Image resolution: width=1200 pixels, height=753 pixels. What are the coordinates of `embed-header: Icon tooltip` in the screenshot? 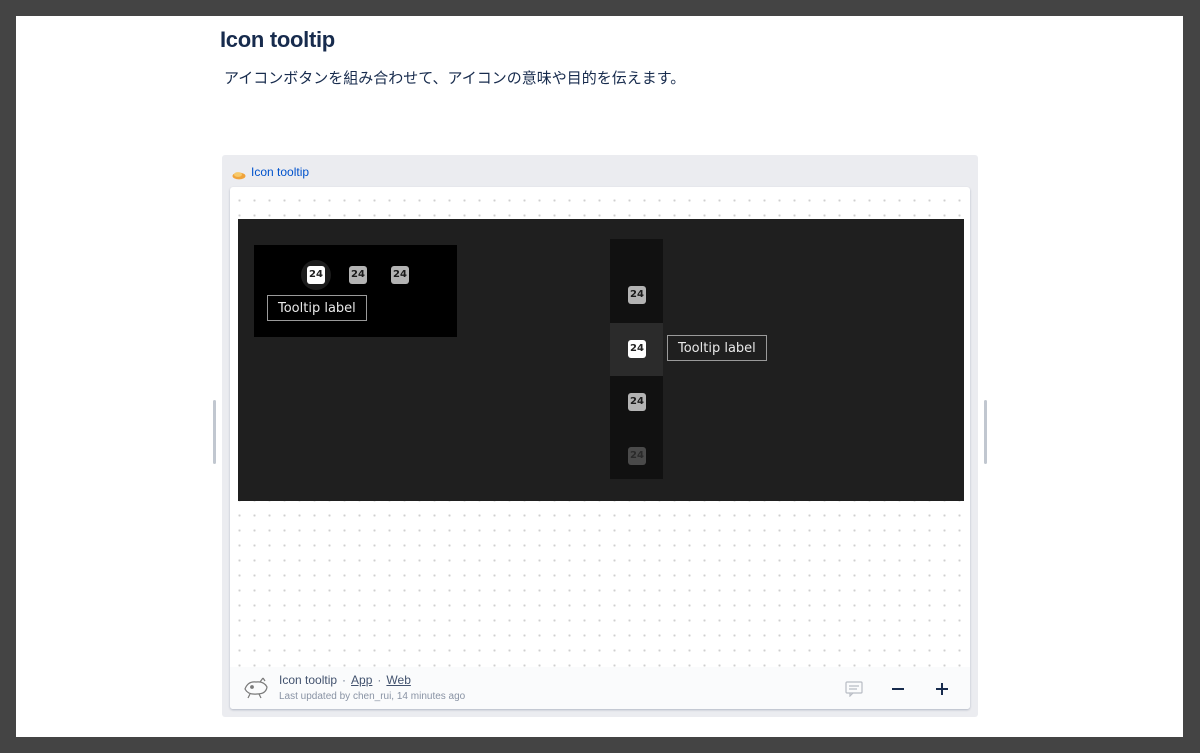 It's located at (270, 172).